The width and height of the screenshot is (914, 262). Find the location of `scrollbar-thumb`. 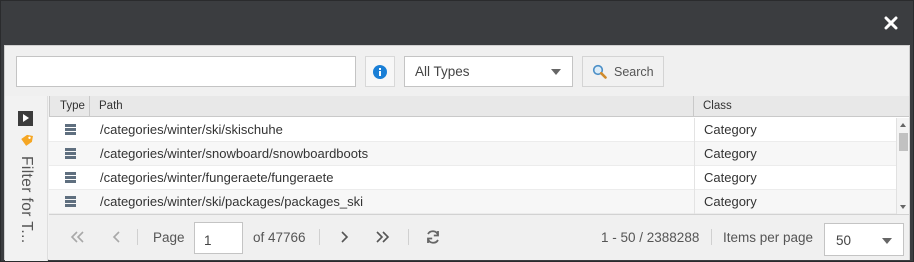

scrollbar-thumb is located at coordinates (903, 142).